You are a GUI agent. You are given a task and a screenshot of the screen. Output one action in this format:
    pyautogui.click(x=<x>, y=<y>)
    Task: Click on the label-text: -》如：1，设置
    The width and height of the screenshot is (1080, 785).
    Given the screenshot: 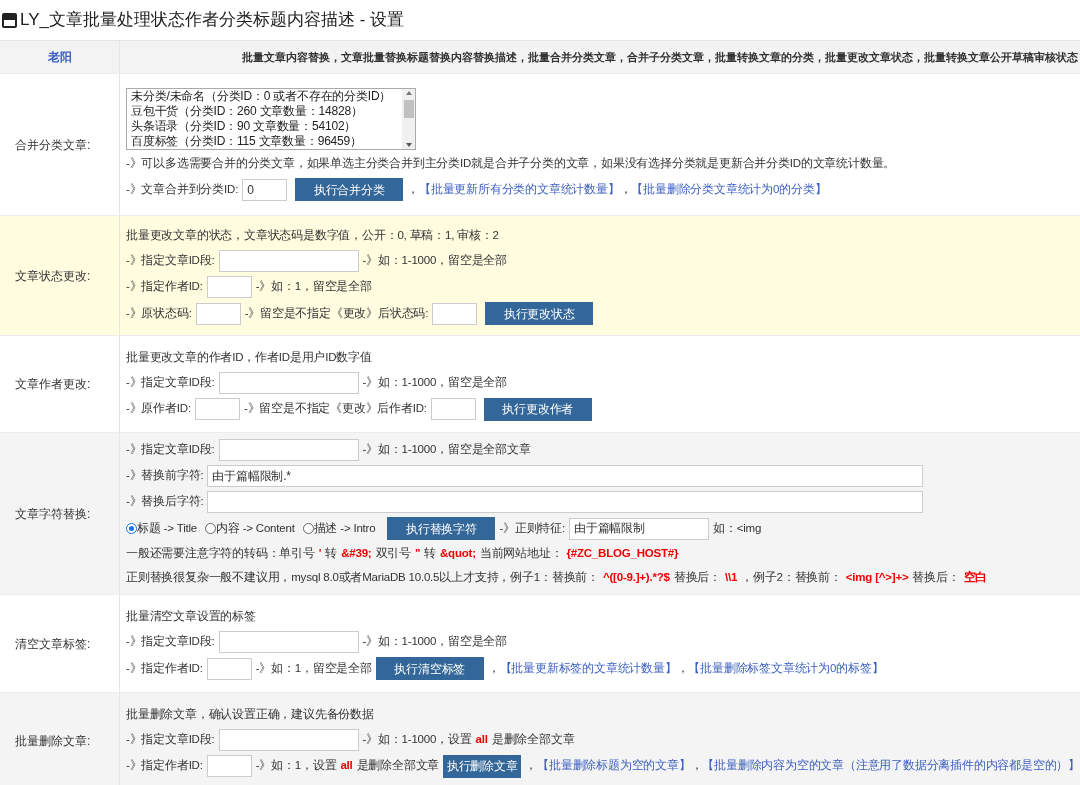 What is the action you would take?
    pyautogui.click(x=296, y=766)
    